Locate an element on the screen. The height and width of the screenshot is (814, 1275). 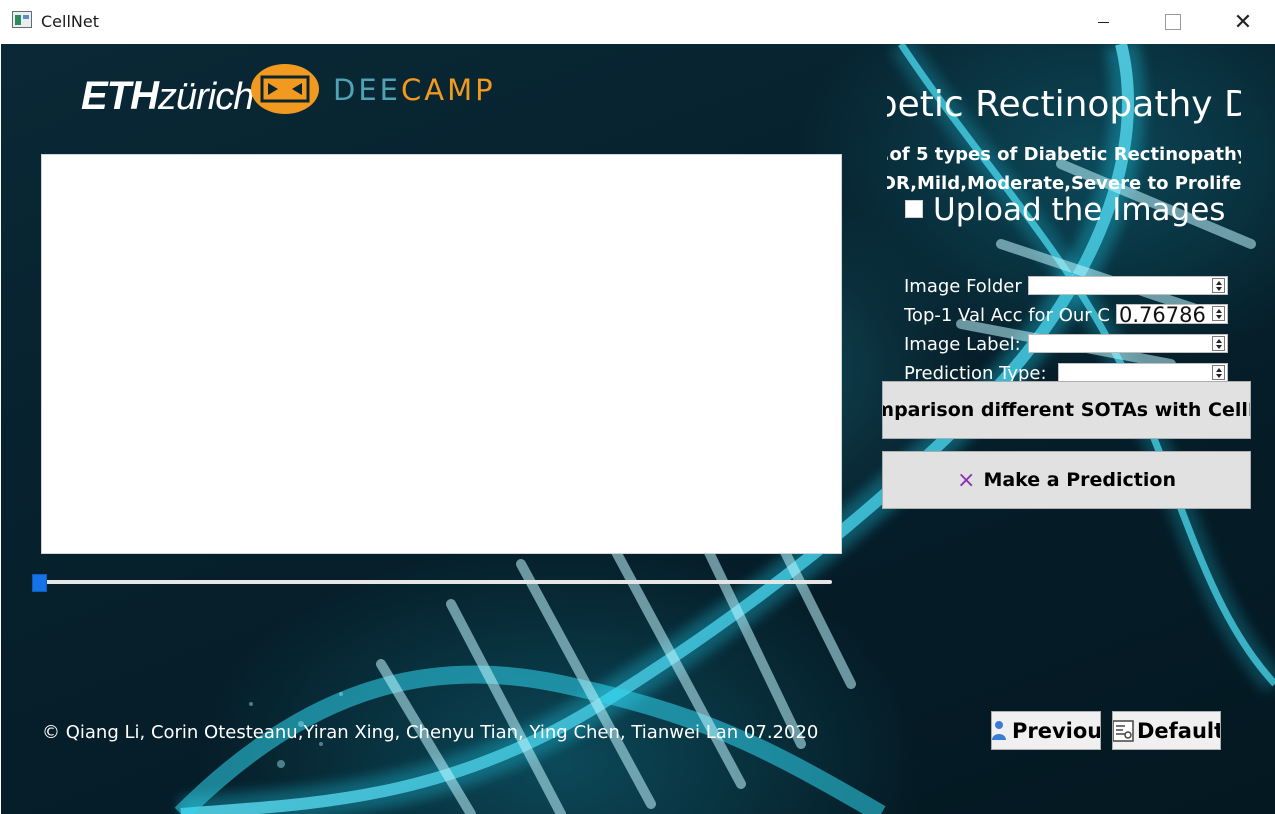
make-prediction-label: Make a Prediction is located at coordinates (1079, 480).